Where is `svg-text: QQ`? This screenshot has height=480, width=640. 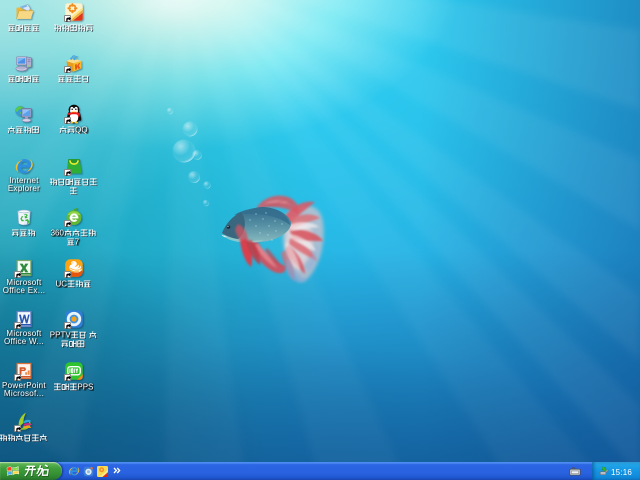
svg-text: QQ is located at coordinates (81, 129).